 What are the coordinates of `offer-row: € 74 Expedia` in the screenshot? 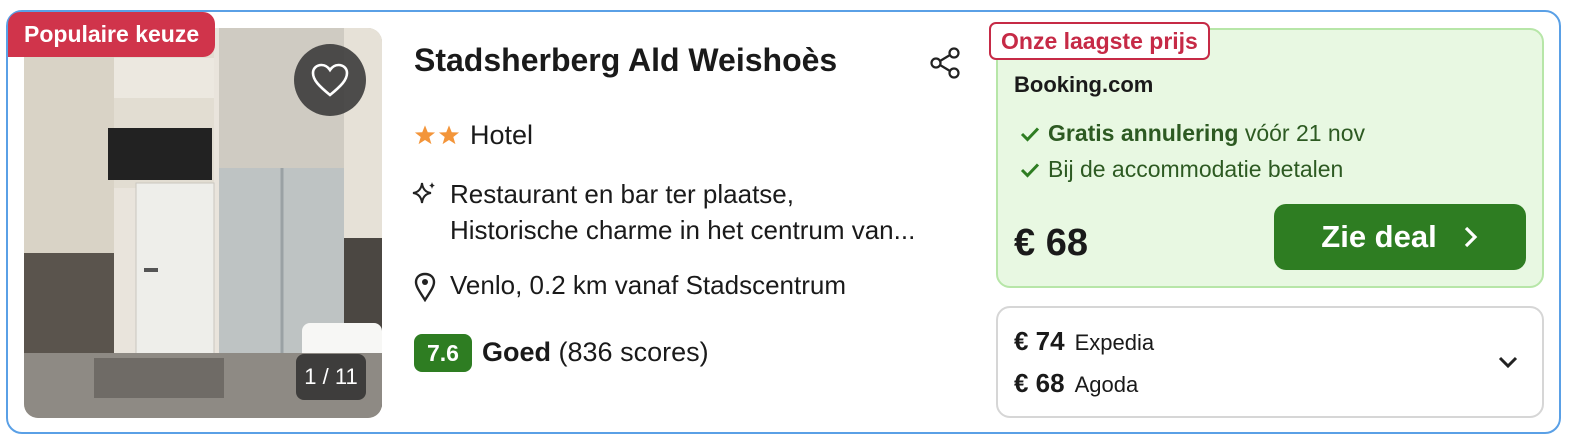 It's located at (1084, 341).